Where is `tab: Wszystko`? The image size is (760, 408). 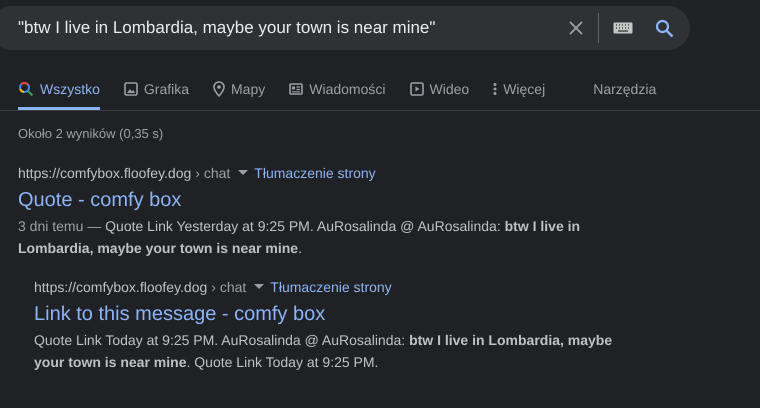
tab: Wszystko is located at coordinates (59, 95).